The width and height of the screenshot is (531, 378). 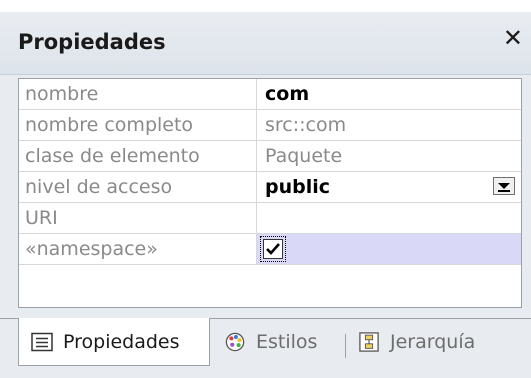 What do you see at coordinates (389, 94) in the screenshot?
I see `property-value-field: com` at bounding box center [389, 94].